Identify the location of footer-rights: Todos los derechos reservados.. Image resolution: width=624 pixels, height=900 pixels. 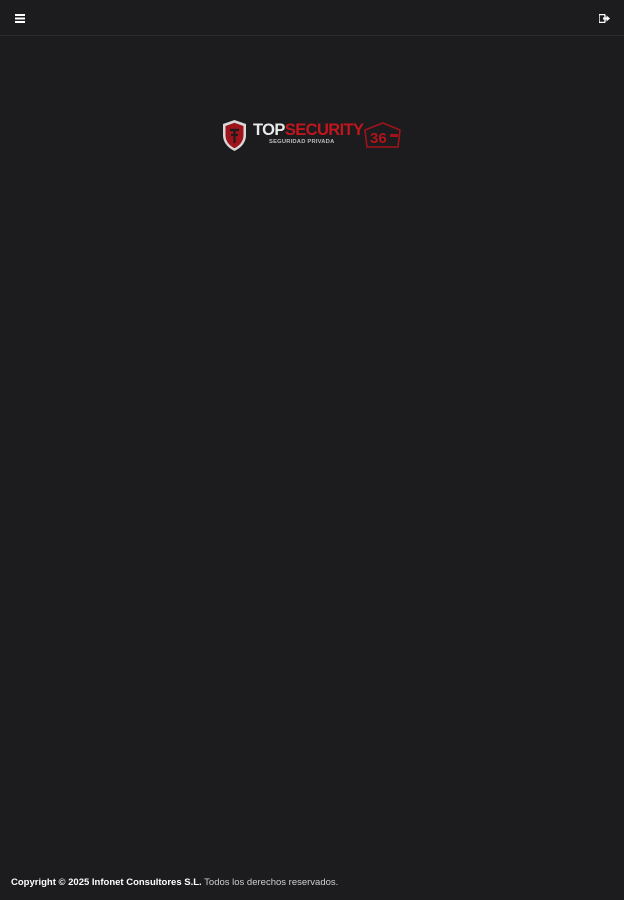
(271, 882).